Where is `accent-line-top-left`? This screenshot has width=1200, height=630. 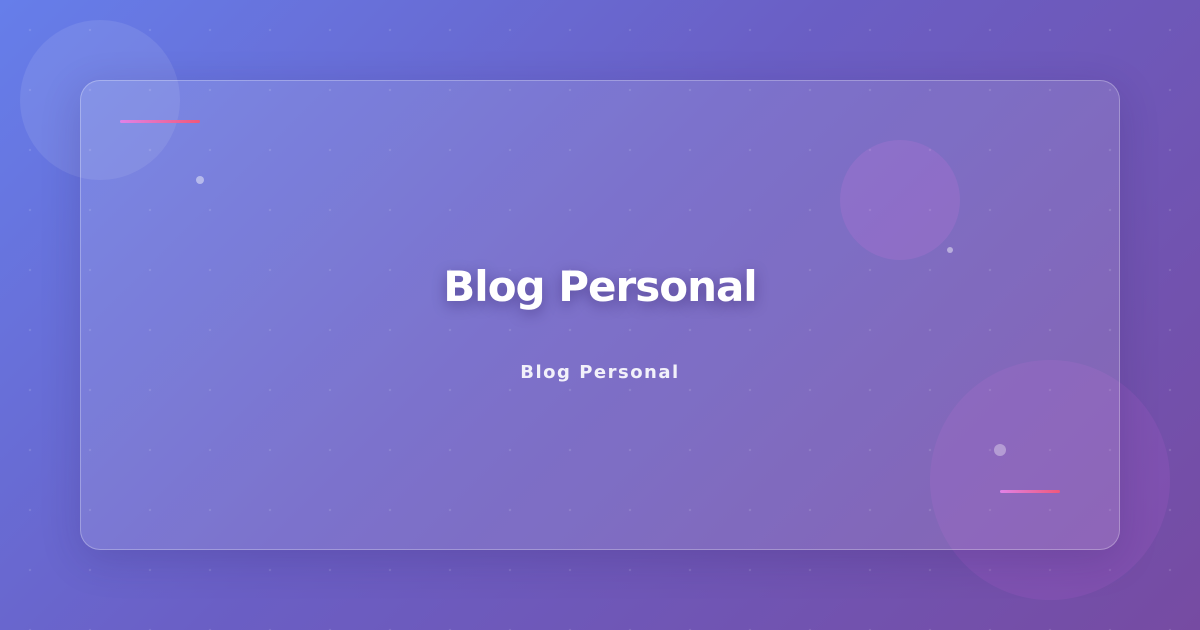 accent-line-top-left is located at coordinates (160, 121).